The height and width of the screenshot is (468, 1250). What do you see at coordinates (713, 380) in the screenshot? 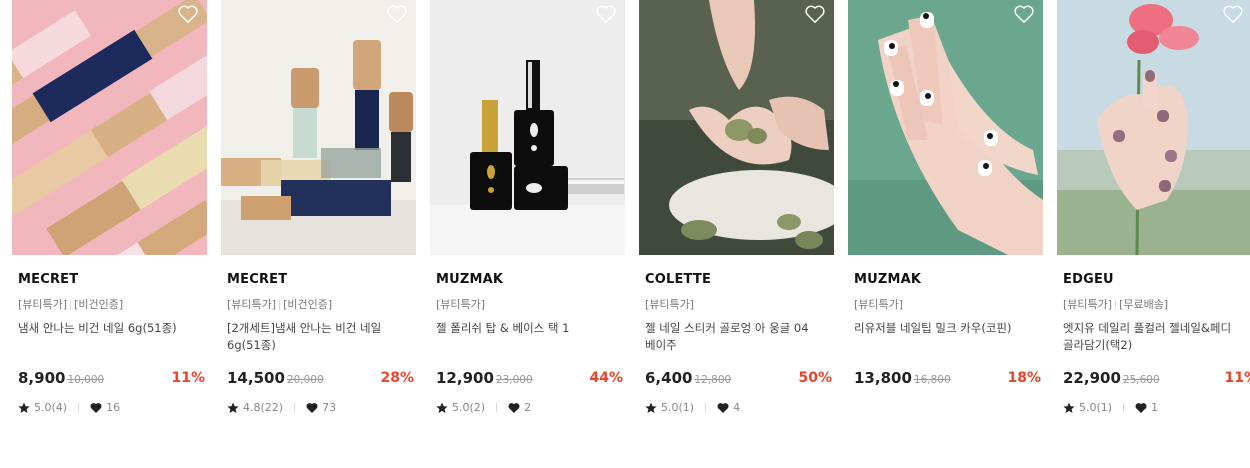
I see `original-price: 12,800` at bounding box center [713, 380].